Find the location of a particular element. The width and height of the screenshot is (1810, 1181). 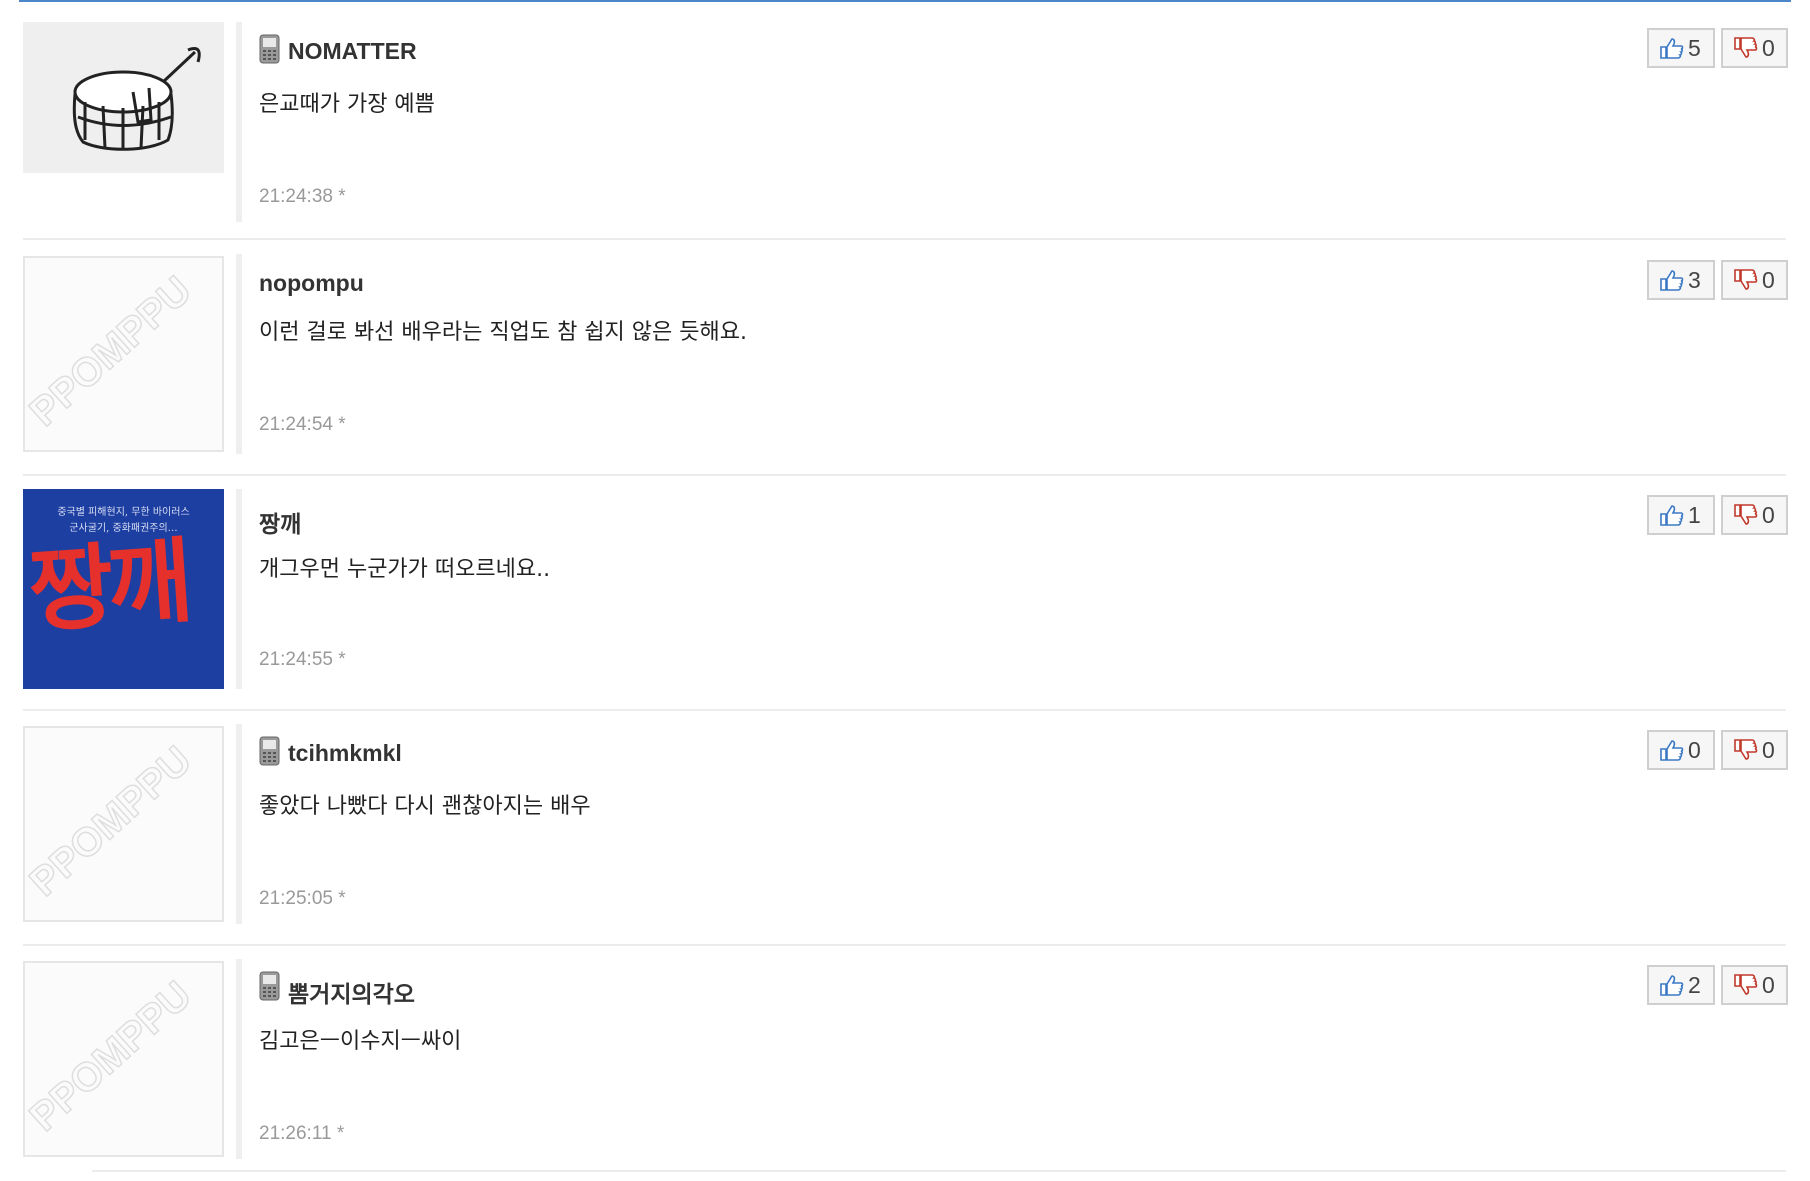

comment-text: 개그우먼 누군가가 떠오르네요.. is located at coordinates (405, 569).